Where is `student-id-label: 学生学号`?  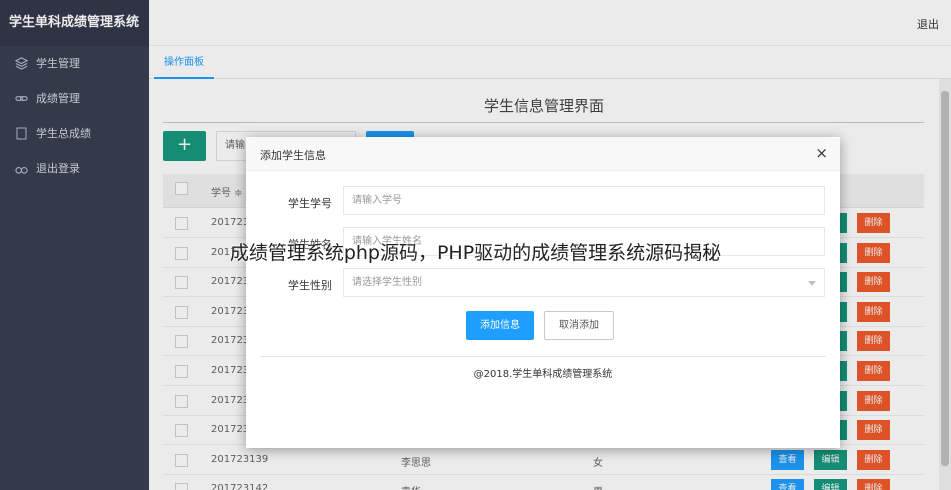 student-id-label: 学生学号 is located at coordinates (310, 203).